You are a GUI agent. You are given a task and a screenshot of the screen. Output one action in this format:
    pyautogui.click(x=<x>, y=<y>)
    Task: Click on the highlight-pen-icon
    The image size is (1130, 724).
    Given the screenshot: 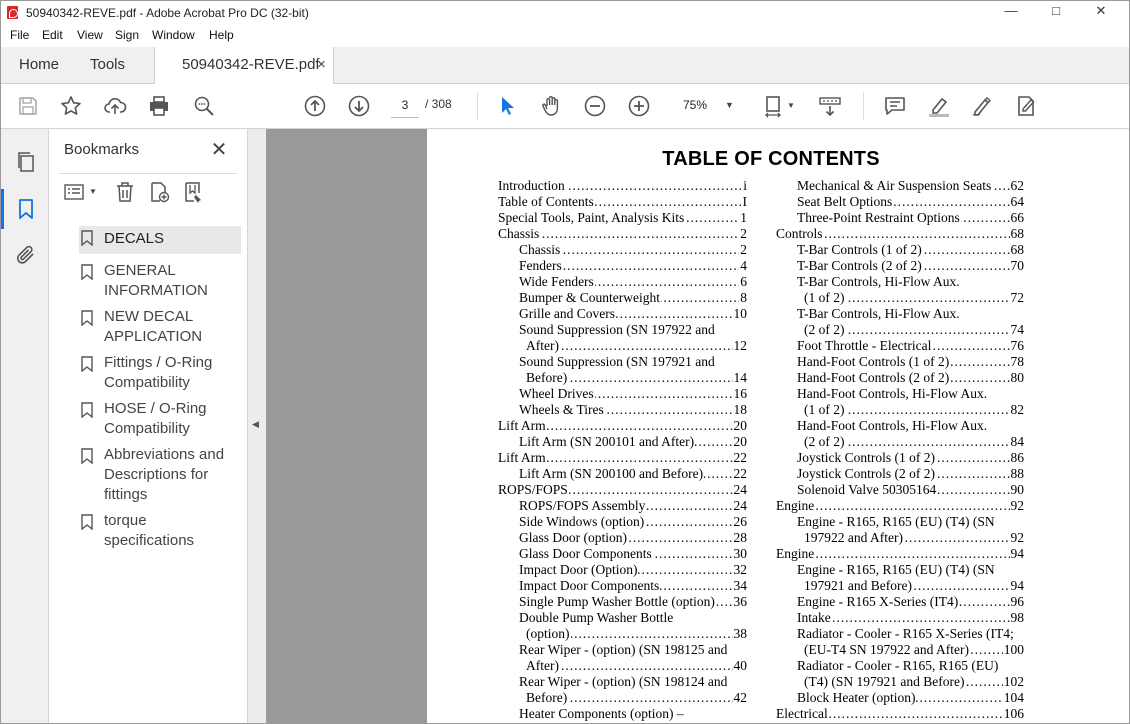 What is the action you would take?
    pyautogui.click(x=939, y=106)
    